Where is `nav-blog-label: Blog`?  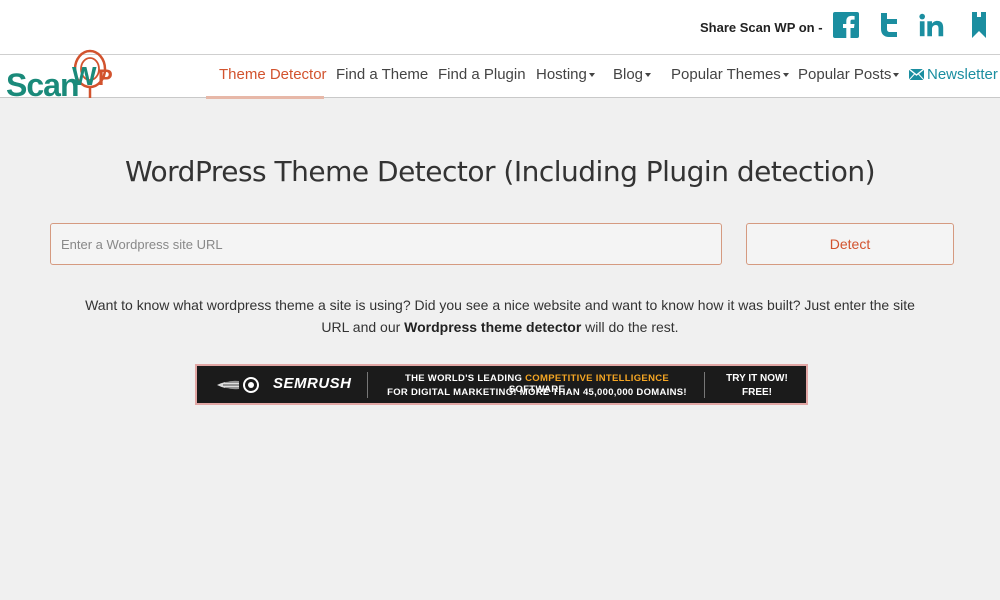
nav-blog-label: Blog is located at coordinates (628, 74).